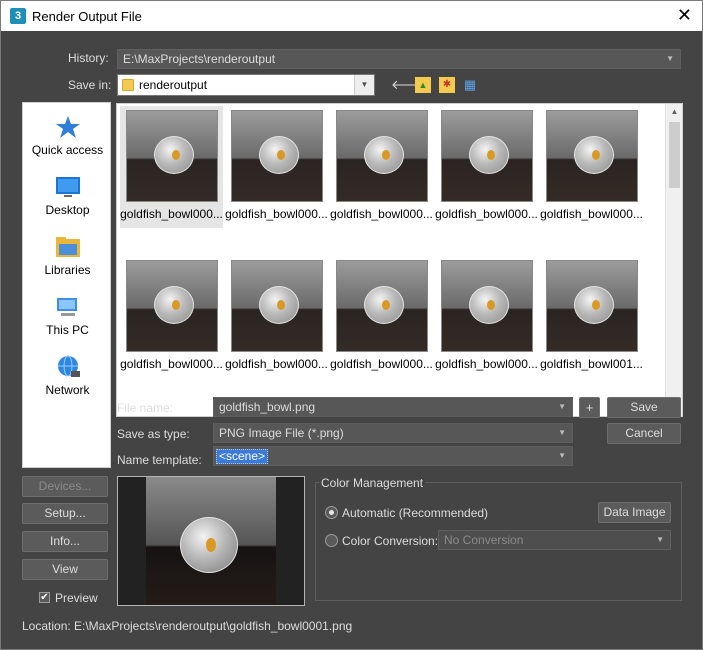 This screenshot has width=703, height=650. Describe the element at coordinates (199, 59) in the screenshot. I see `history-value: E:\MaxProjects\renderoutput` at that location.